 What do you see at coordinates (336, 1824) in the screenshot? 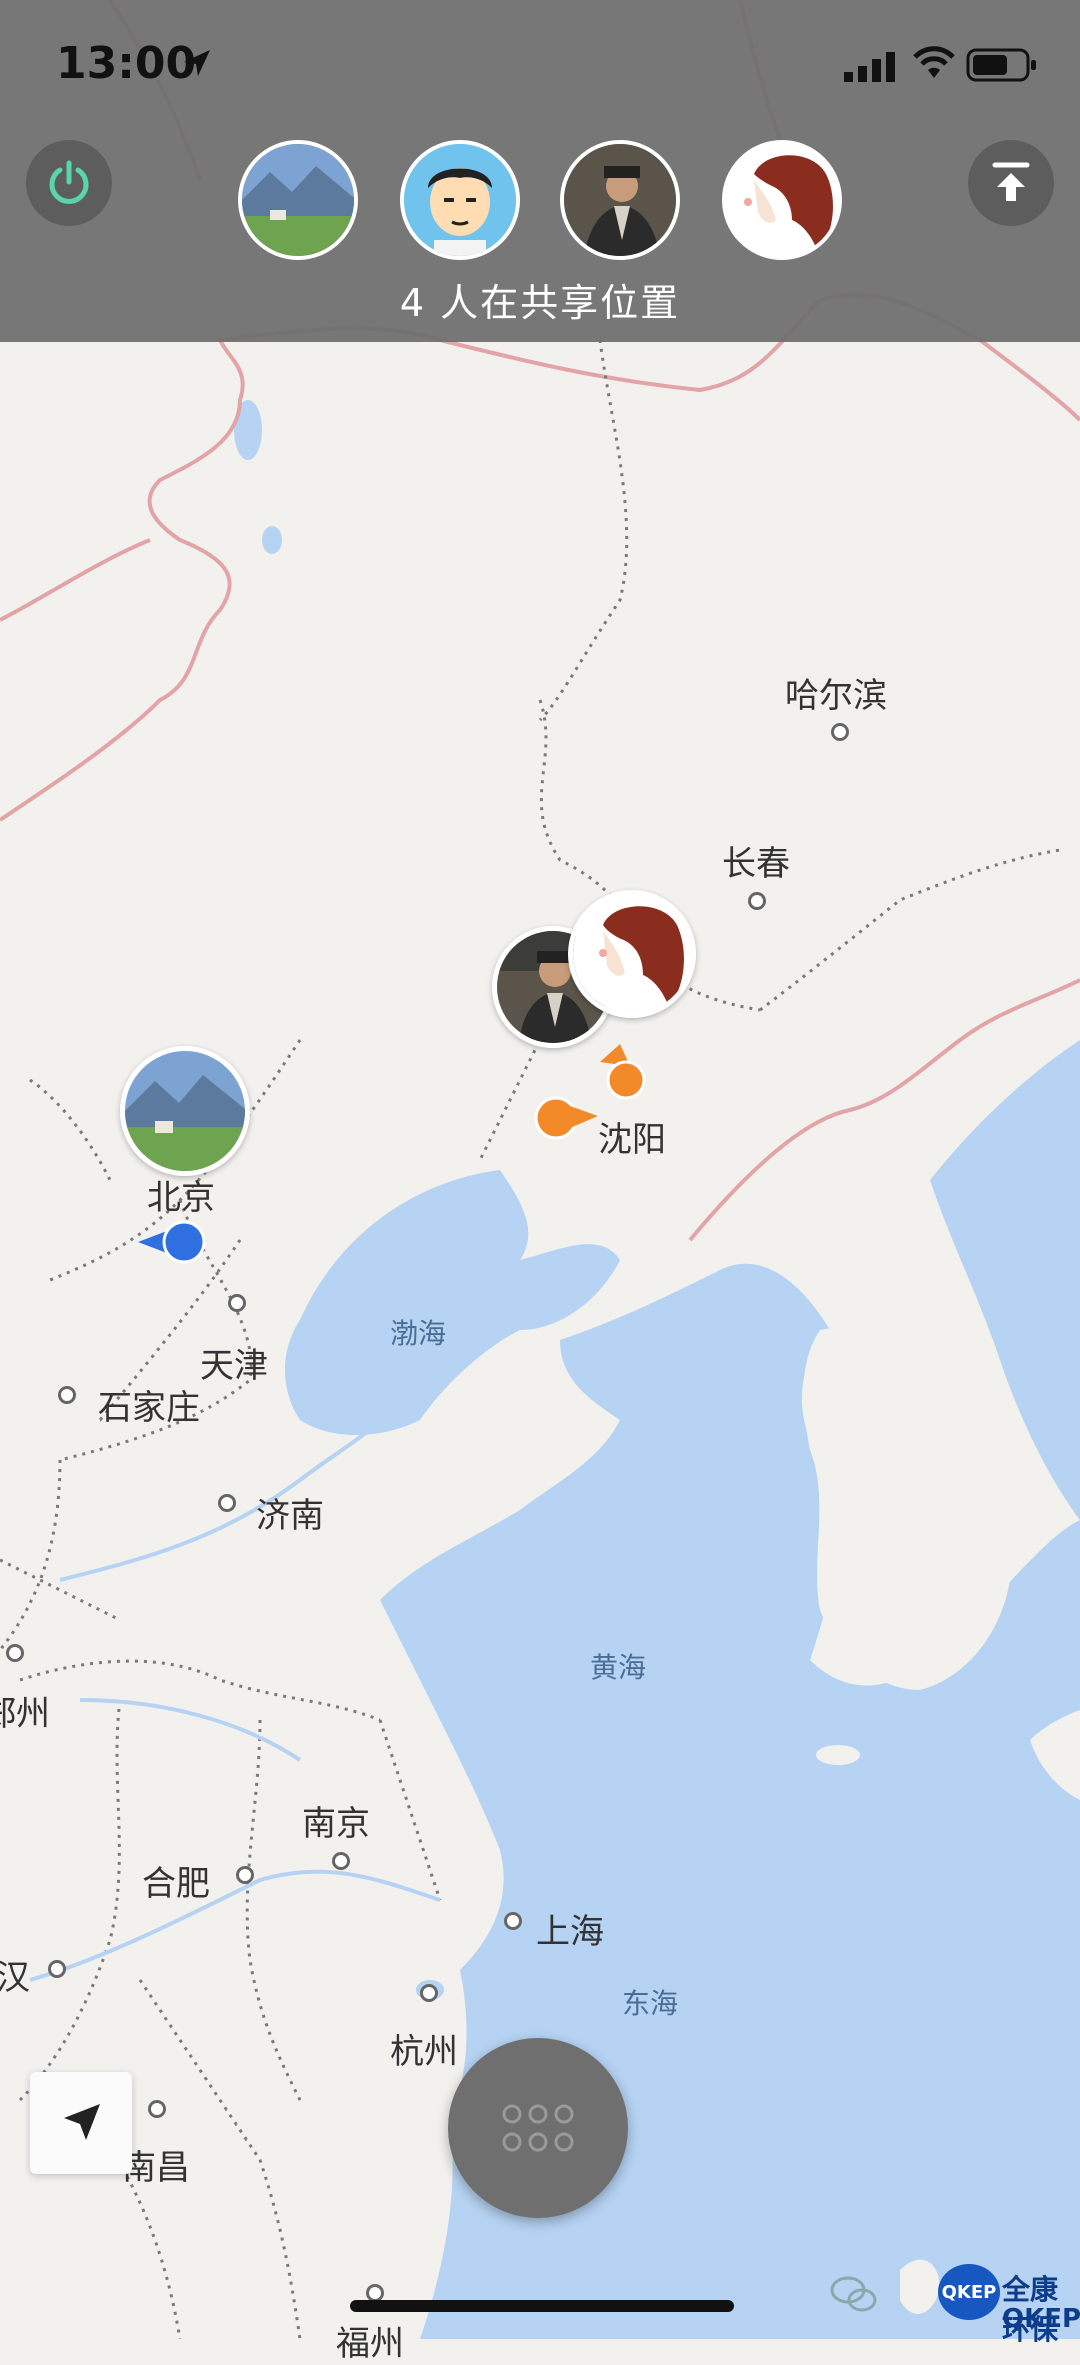
I see `city-label-nanjing: 南京` at bounding box center [336, 1824].